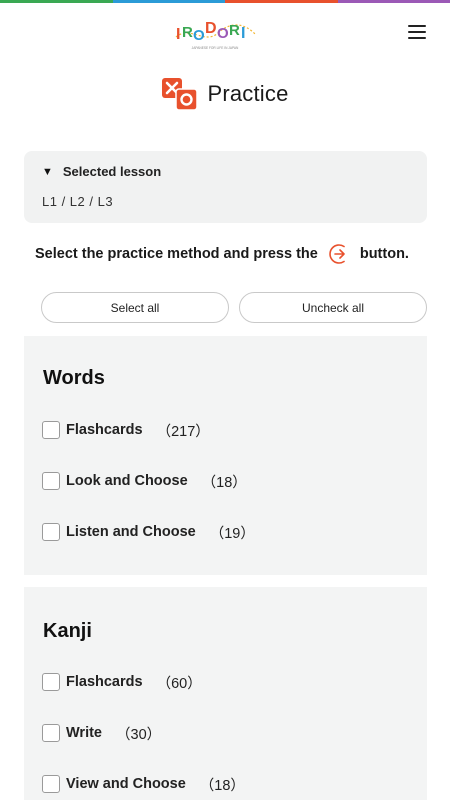  Describe the element at coordinates (126, 784) in the screenshot. I see `option-label: View and Choose` at that location.